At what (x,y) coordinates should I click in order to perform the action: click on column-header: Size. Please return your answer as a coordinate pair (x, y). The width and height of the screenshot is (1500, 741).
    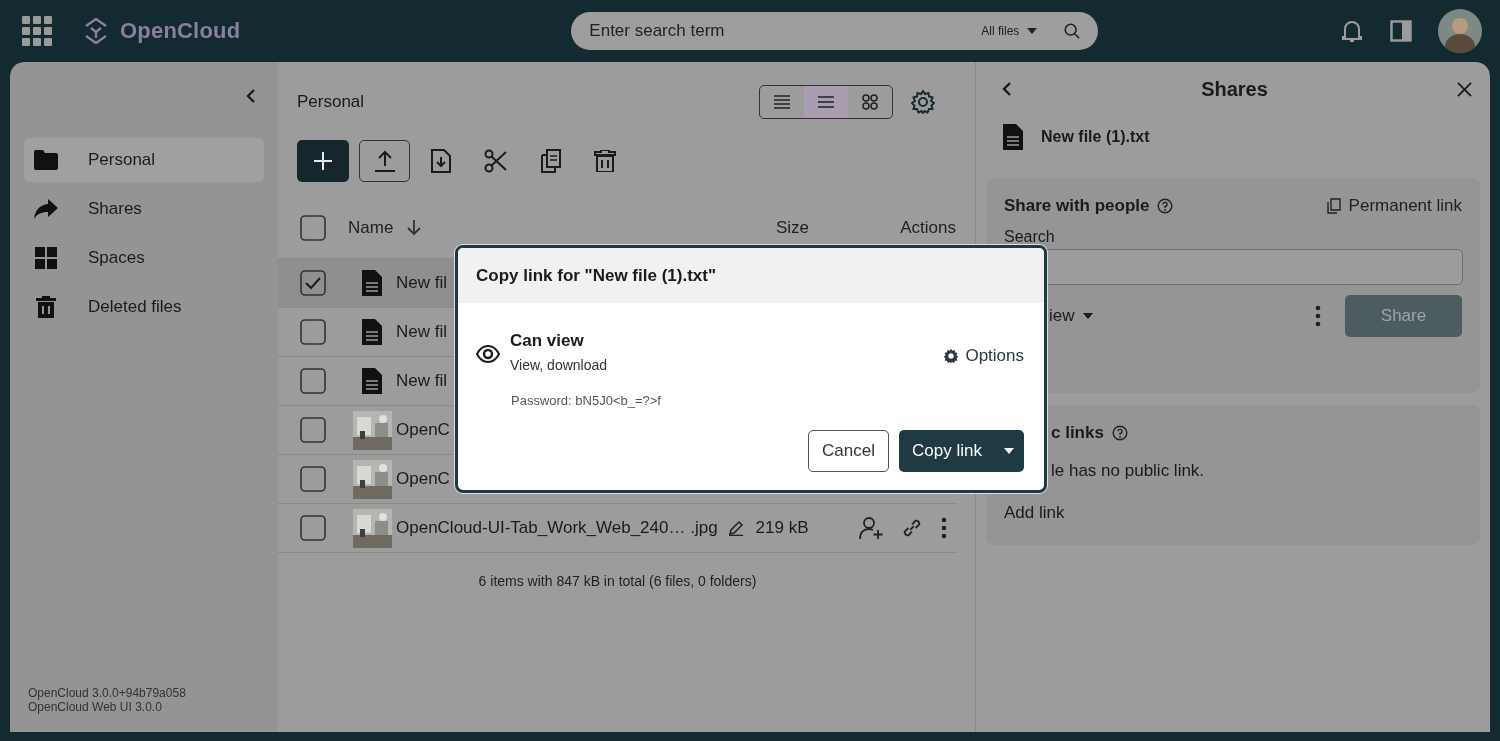
    Looking at the image, I should click on (836, 228).